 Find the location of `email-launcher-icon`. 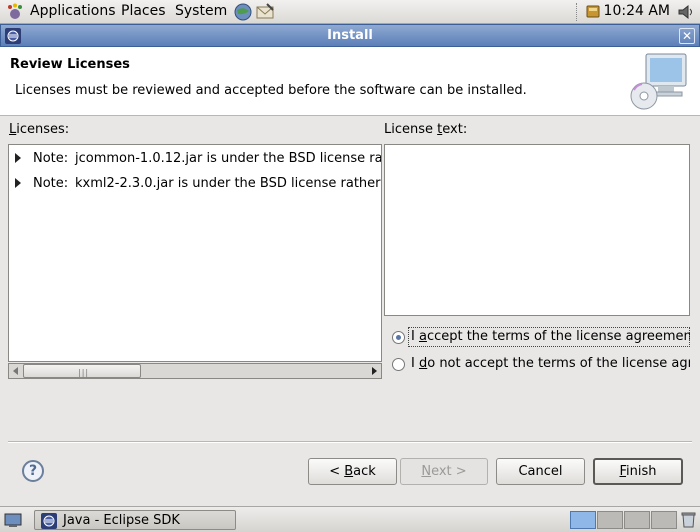

email-launcher-icon is located at coordinates (265, 12).